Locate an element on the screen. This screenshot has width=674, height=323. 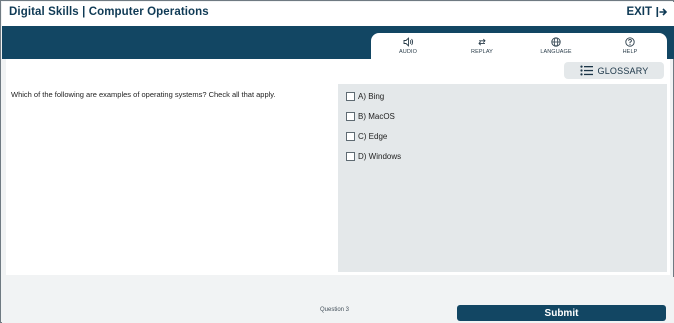
option-b-checkbox is located at coordinates (350, 116).